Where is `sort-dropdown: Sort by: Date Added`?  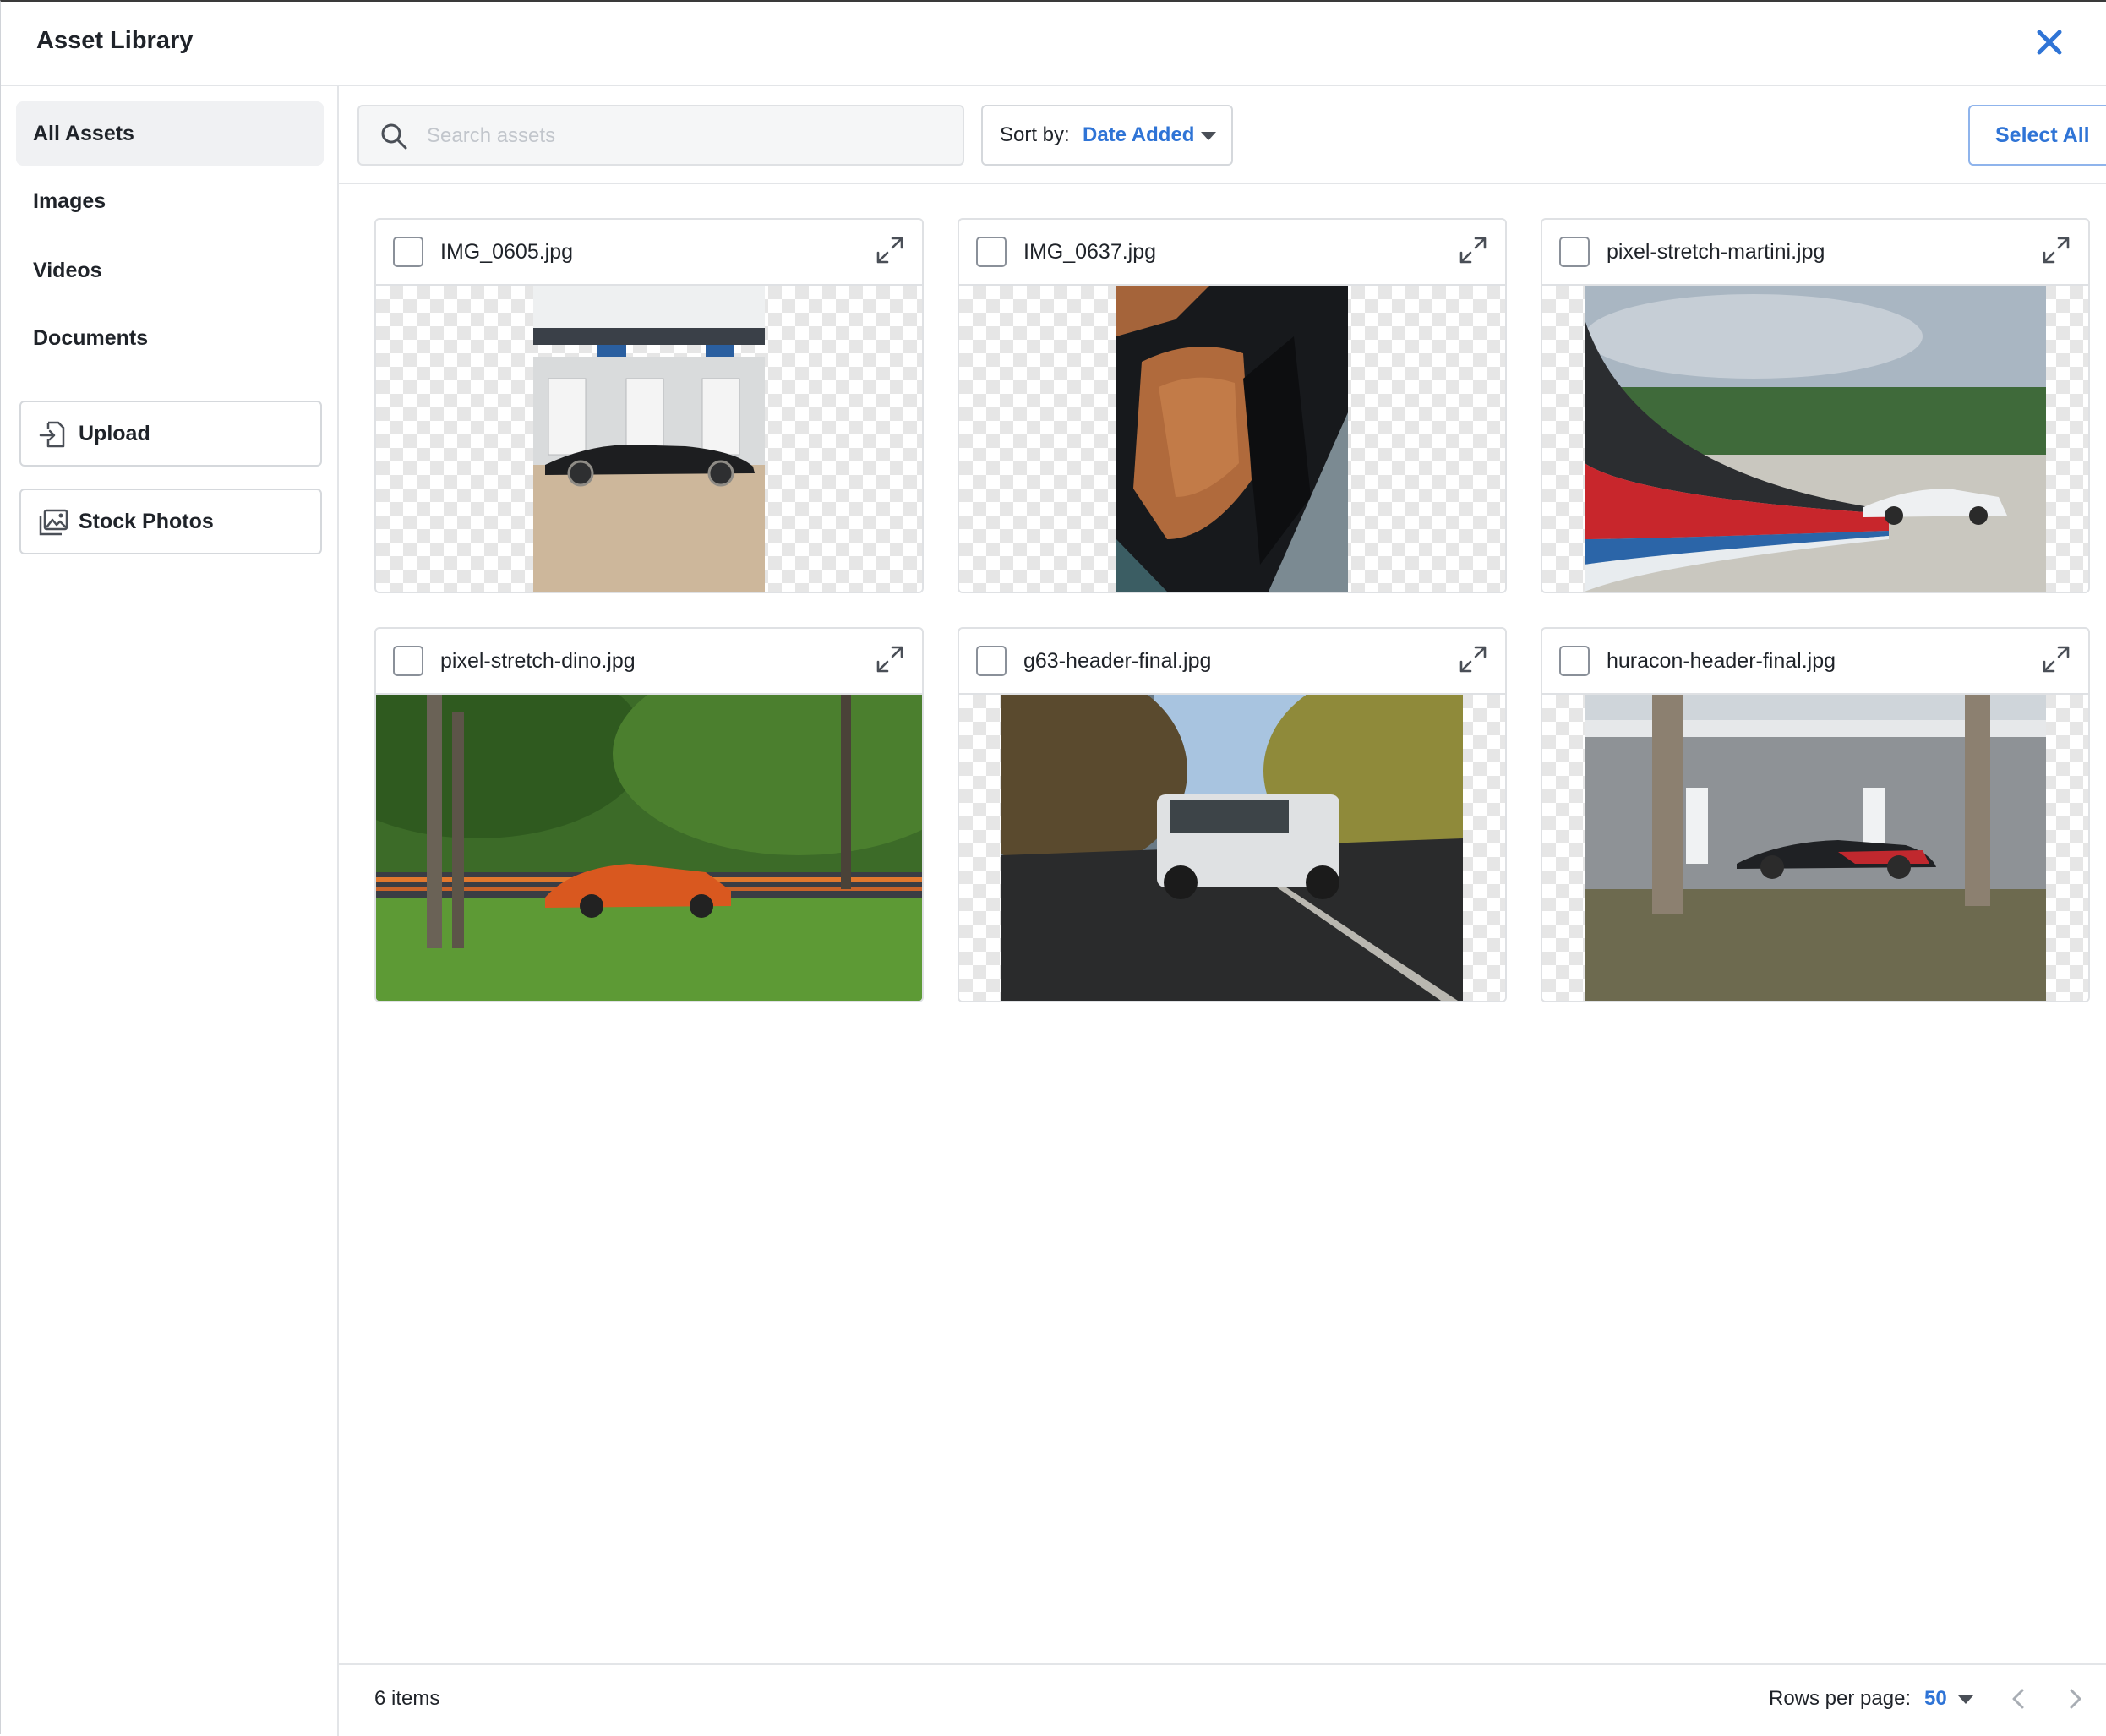
sort-dropdown: Sort by: Date Added is located at coordinates (1107, 135).